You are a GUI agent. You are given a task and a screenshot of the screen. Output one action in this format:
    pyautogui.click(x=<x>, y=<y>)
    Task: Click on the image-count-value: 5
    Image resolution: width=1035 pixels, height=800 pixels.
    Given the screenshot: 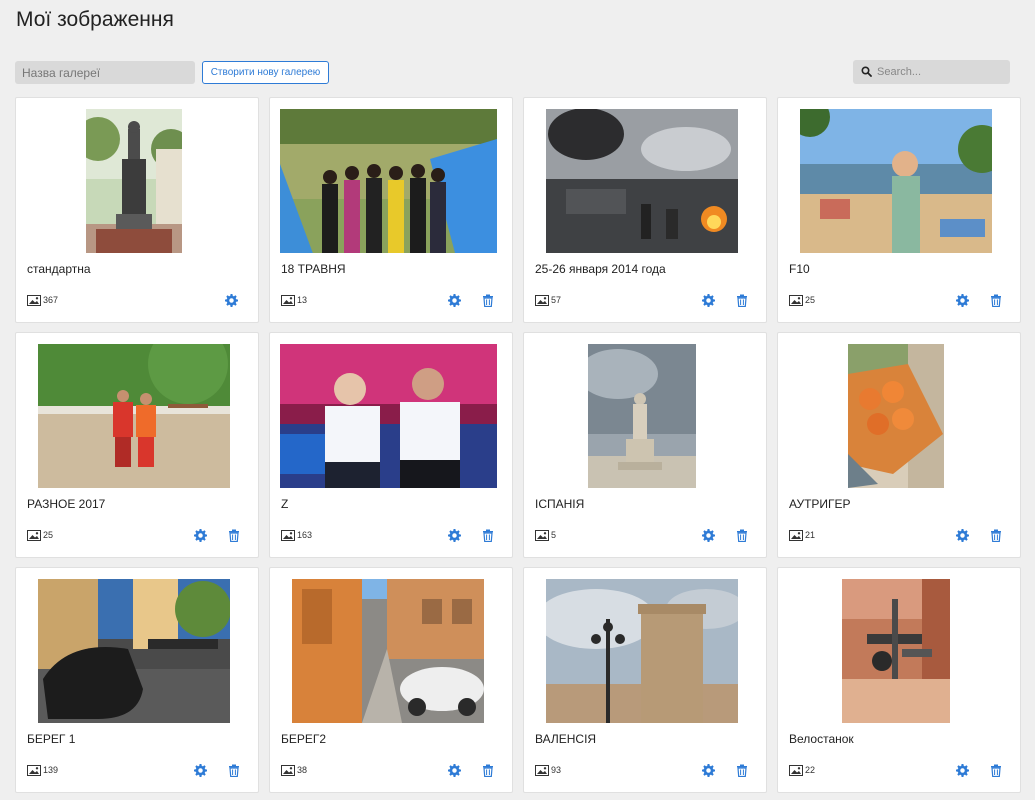 What is the action you would take?
    pyautogui.click(x=554, y=535)
    